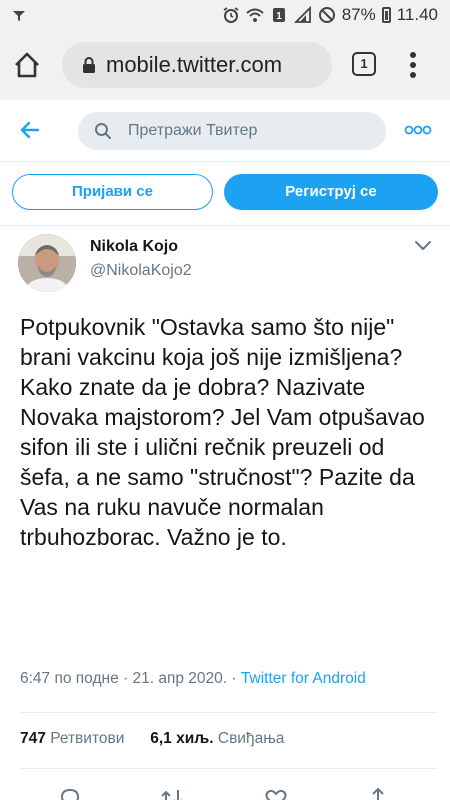 The height and width of the screenshot is (800, 450). Describe the element at coordinates (27, 65) in the screenshot. I see `home-icon` at that location.